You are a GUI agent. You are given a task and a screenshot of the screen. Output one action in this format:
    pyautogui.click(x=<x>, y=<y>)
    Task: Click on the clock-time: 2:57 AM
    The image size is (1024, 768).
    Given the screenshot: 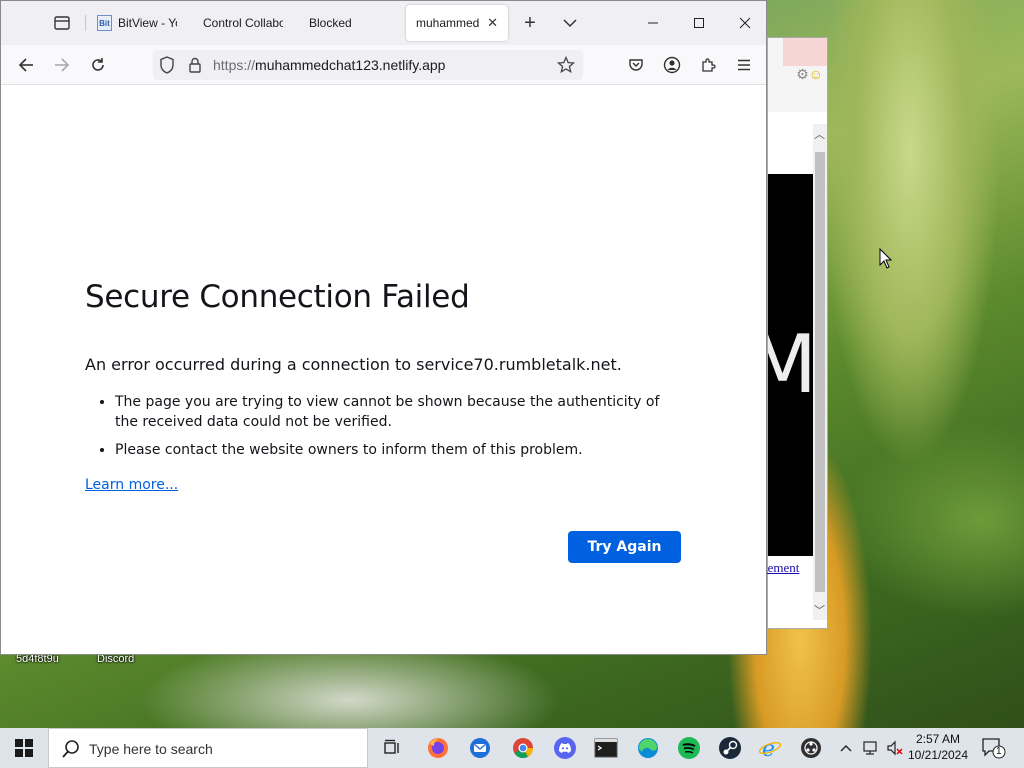 What is the action you would take?
    pyautogui.click(x=938, y=739)
    